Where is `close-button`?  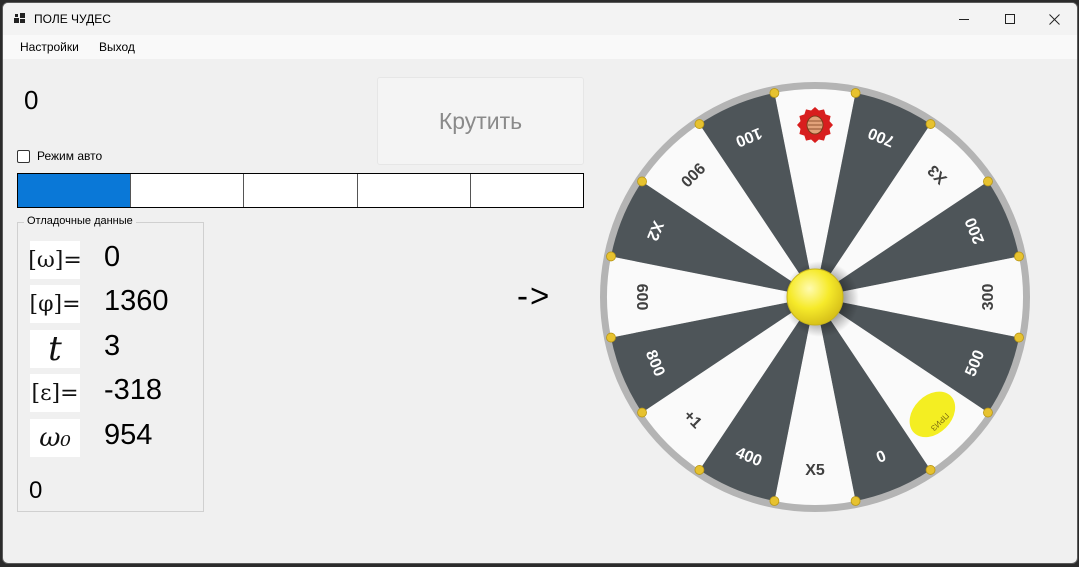 close-button is located at coordinates (1054, 19).